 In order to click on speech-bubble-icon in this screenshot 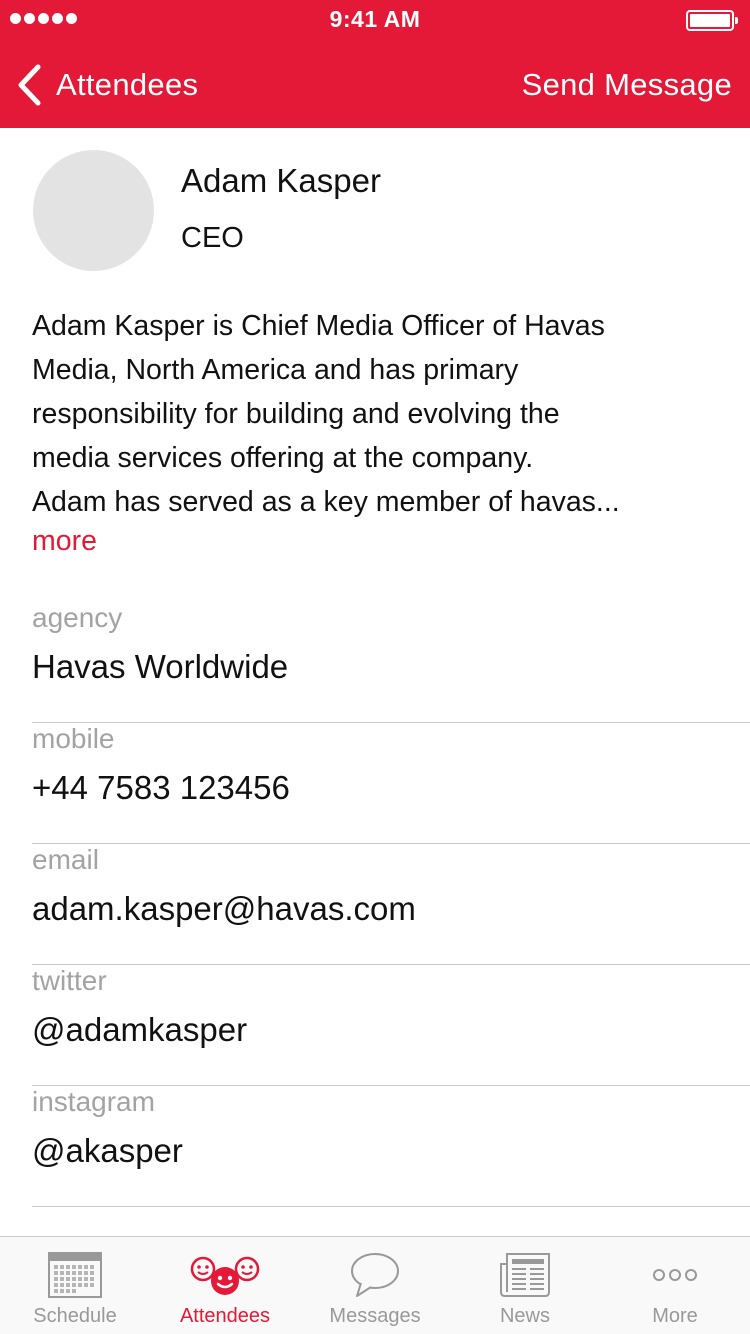, I will do `click(375, 1275)`.